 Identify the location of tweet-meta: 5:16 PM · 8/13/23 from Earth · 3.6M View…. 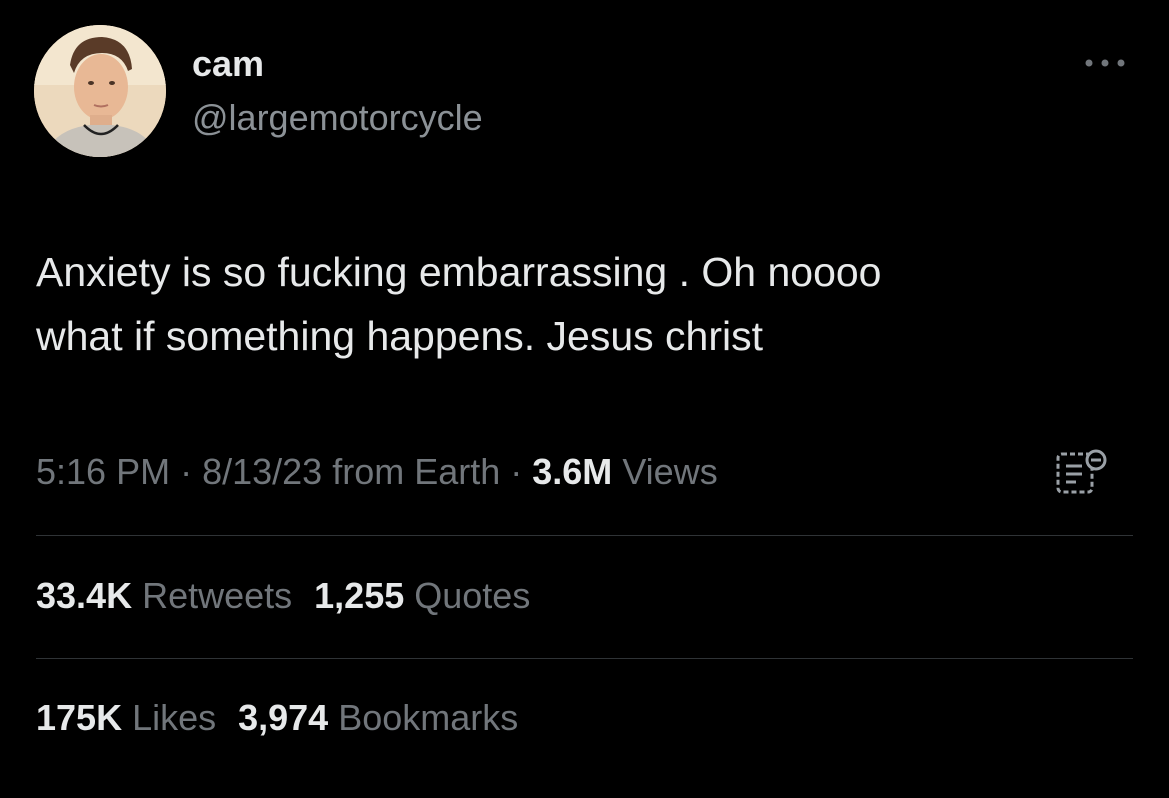
(377, 472).